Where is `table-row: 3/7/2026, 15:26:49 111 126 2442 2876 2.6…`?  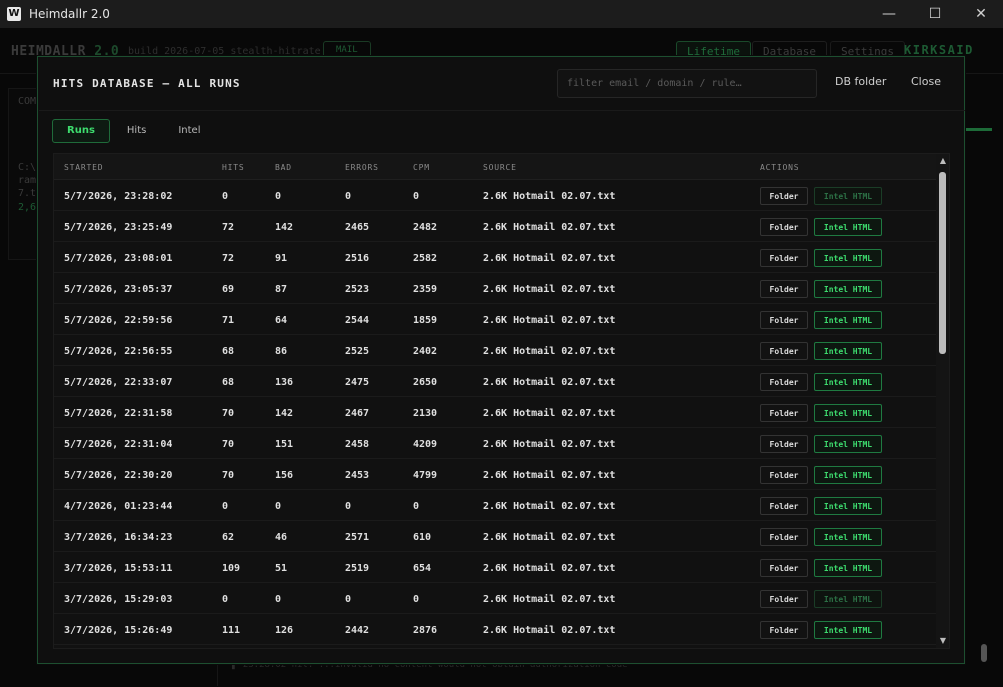
table-row: 3/7/2026, 15:26:49 111 126 2442 2876 2.6… is located at coordinates (495, 629).